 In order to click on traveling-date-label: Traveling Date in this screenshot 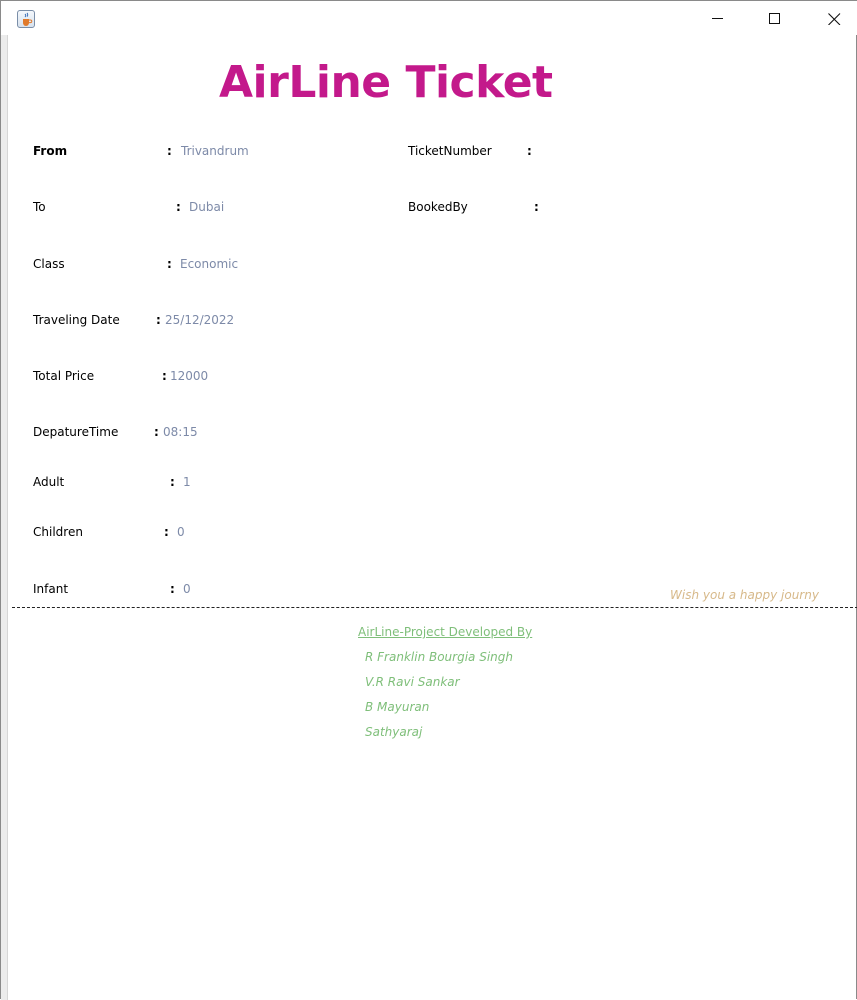, I will do `click(76, 320)`.